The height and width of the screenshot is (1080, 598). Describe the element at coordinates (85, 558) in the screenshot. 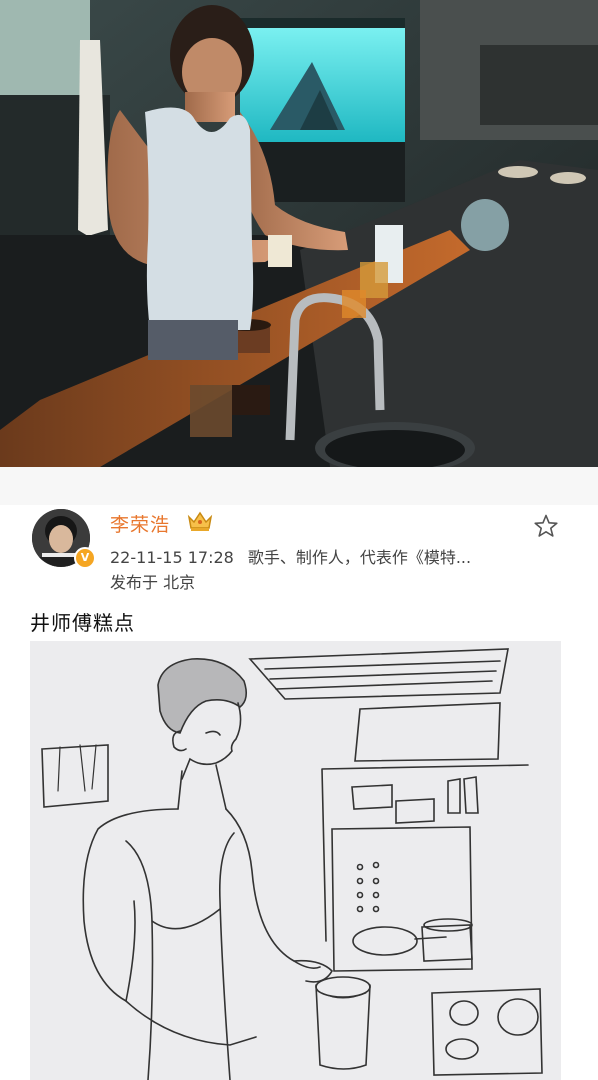

I see `verified-badge: V` at that location.